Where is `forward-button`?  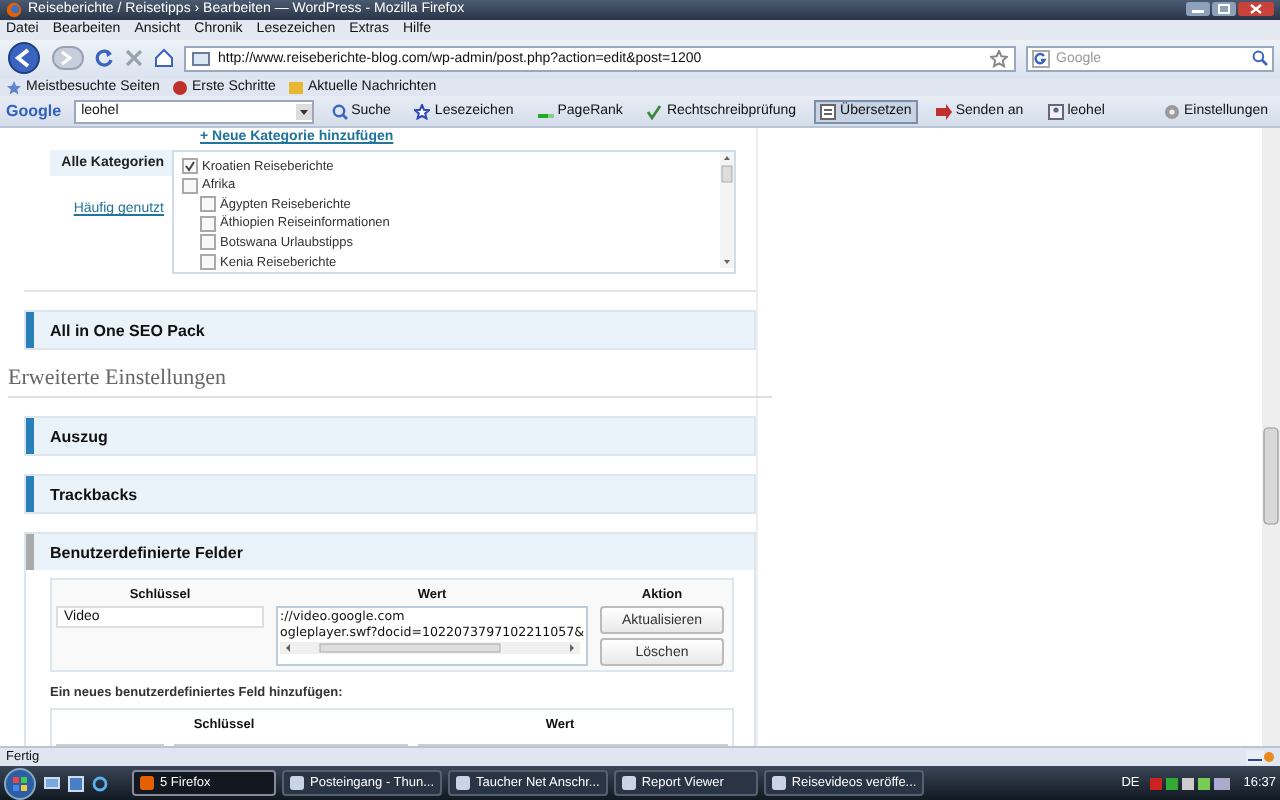 forward-button is located at coordinates (68, 58).